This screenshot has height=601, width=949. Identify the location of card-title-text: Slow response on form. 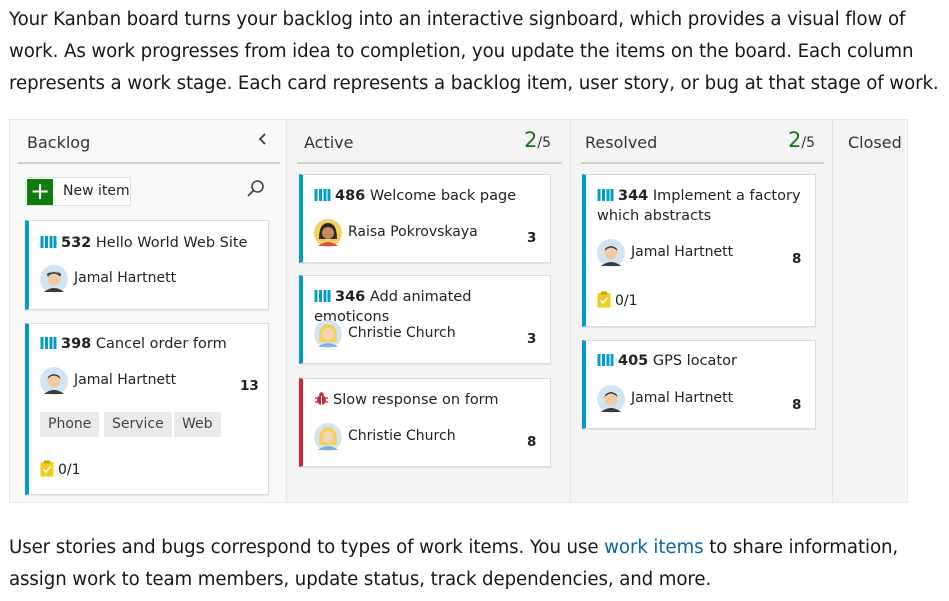
(416, 400).